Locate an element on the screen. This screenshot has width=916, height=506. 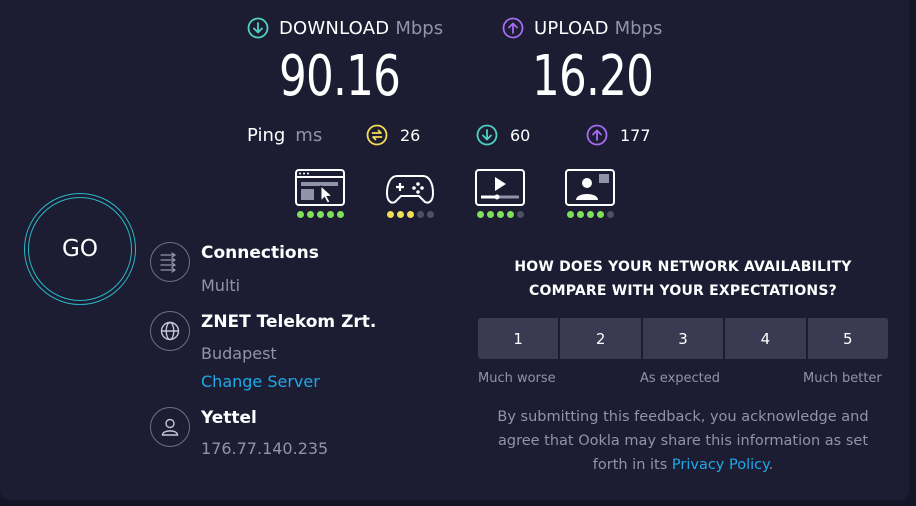
upload-value: 16.20 is located at coordinates (593, 76).